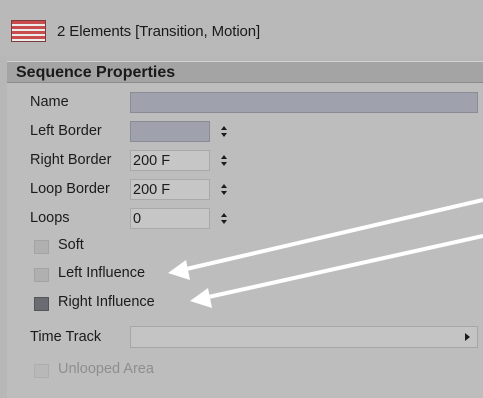  I want to click on arrow-head-right-influence-icon, so click(201, 298).